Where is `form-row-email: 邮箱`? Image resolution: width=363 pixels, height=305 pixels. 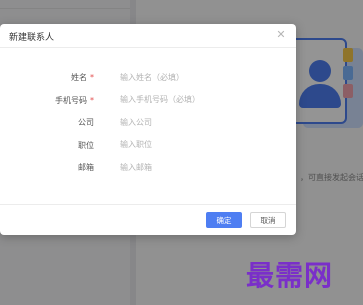 form-row-email: 邮箱 is located at coordinates (148, 169).